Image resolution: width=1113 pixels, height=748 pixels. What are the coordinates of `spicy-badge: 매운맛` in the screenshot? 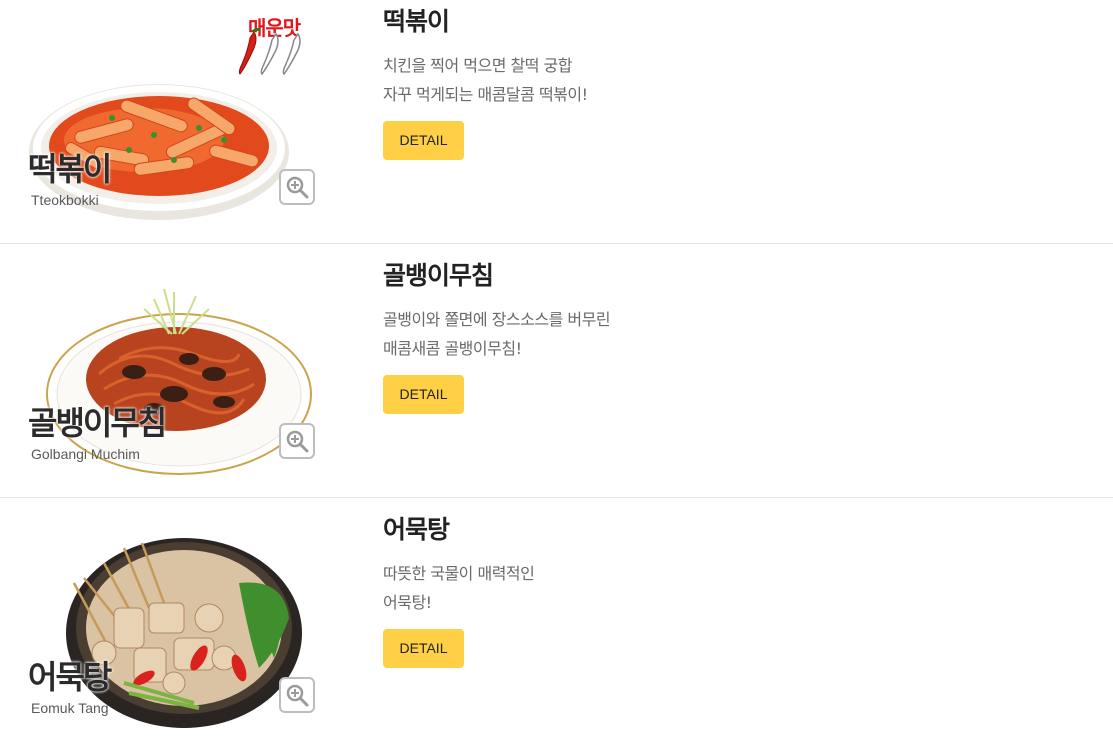 It's located at (276, 43).